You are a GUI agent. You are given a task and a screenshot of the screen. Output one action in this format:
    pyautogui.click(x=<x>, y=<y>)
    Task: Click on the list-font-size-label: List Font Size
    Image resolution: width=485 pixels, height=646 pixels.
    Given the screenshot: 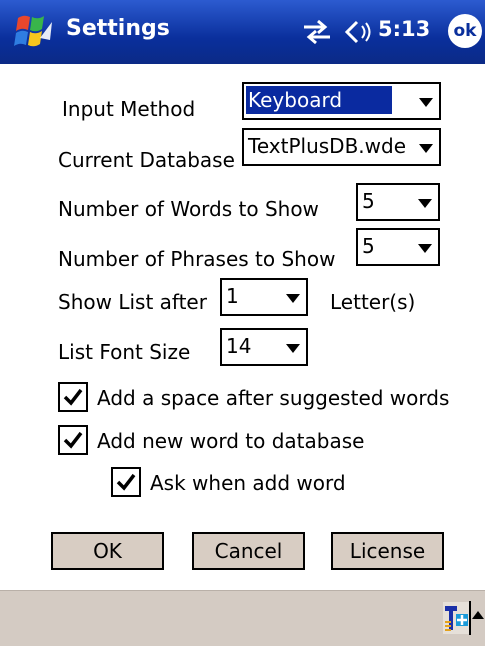 What is the action you would take?
    pyautogui.click(x=124, y=352)
    